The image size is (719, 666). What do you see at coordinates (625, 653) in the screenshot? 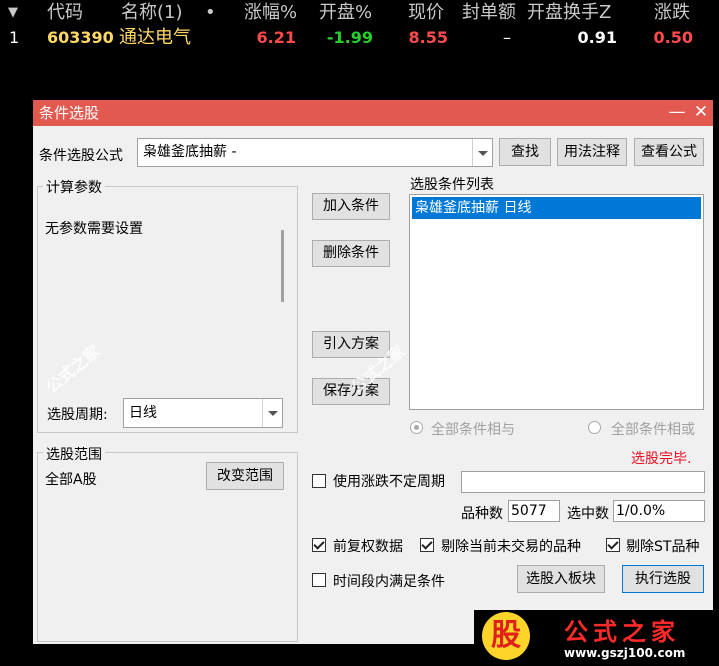
I see `watermark-url: www.gszj100.com` at bounding box center [625, 653].